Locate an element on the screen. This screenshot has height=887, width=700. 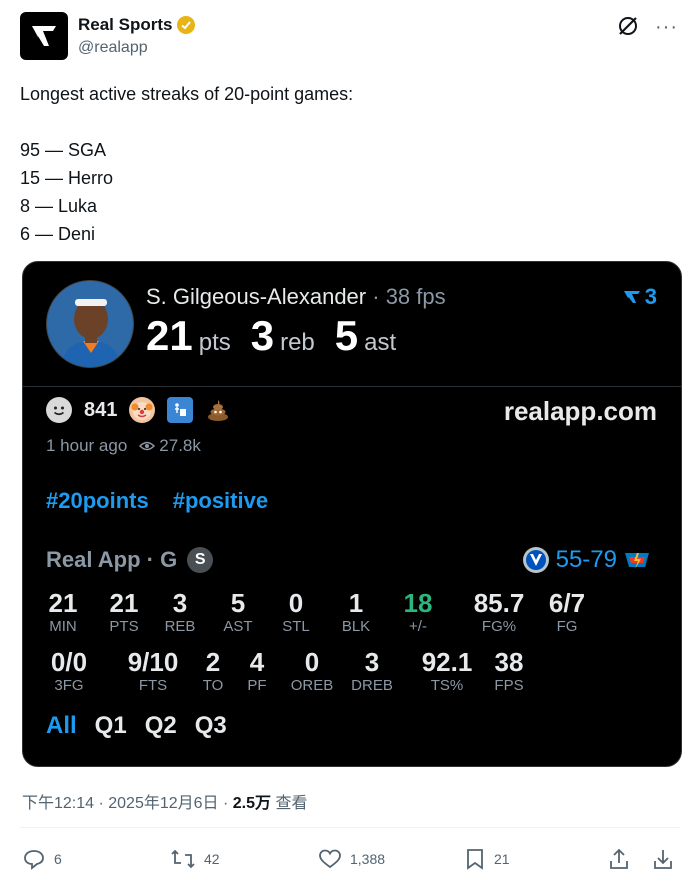
reply-icon is located at coordinates (34, 860).